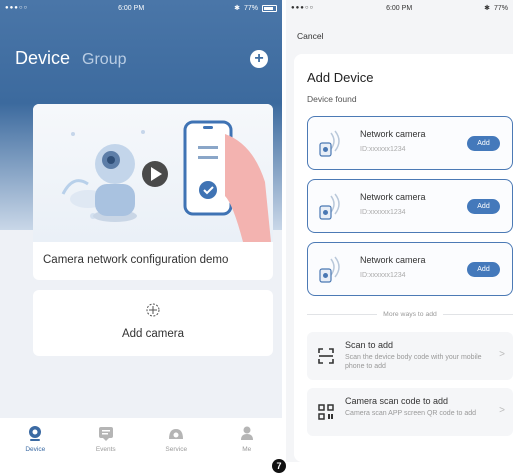 Image resolution: width=513 pixels, height=476 pixels. Describe the element at coordinates (105, 449) in the screenshot. I see `nav-events-label: Events` at that location.